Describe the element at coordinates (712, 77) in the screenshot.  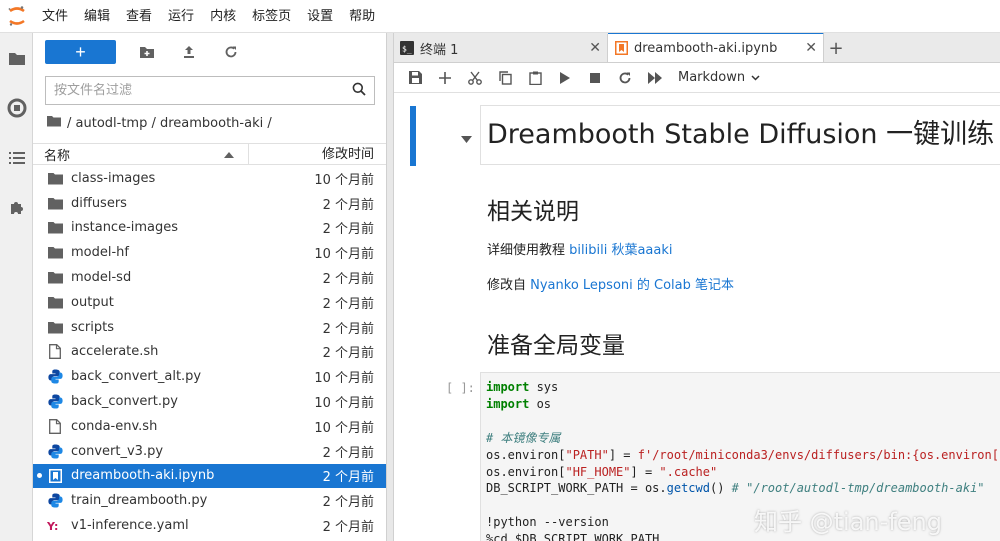
I see `cell-type-label: Markdown` at that location.